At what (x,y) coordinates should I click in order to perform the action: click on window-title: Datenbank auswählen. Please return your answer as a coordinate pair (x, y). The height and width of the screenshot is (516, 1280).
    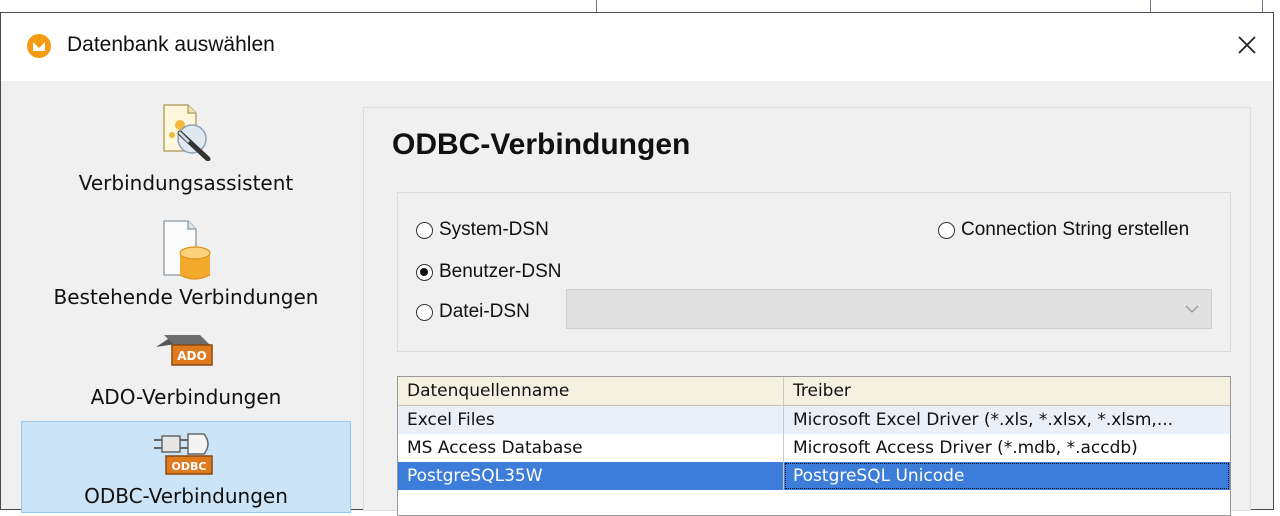
    Looking at the image, I should click on (171, 44).